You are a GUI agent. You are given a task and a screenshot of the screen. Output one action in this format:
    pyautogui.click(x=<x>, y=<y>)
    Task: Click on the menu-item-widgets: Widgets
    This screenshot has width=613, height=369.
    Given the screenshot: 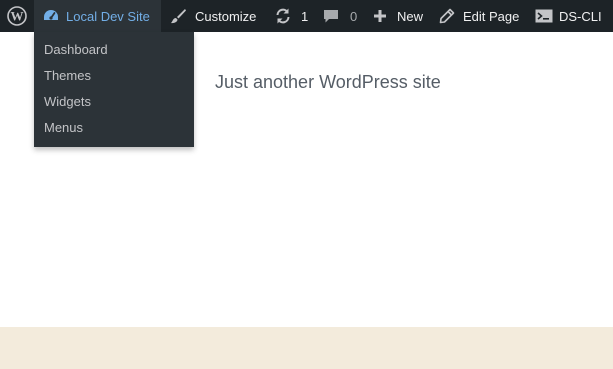 What is the action you would take?
    pyautogui.click(x=114, y=102)
    